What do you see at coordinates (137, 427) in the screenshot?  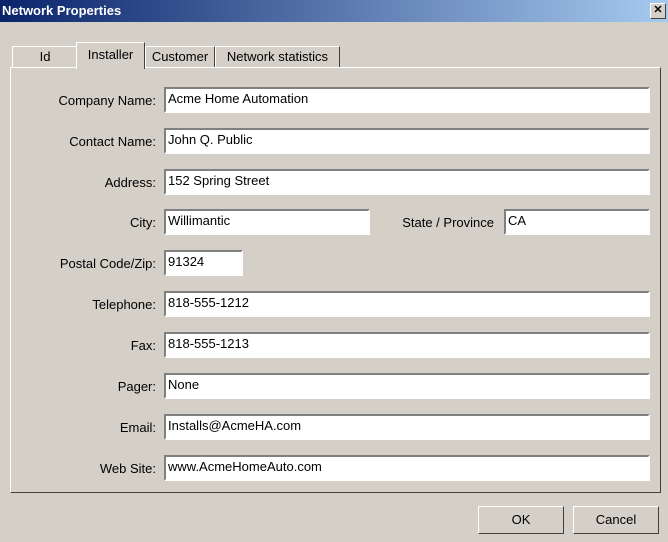 I see `email-label: Email:` at bounding box center [137, 427].